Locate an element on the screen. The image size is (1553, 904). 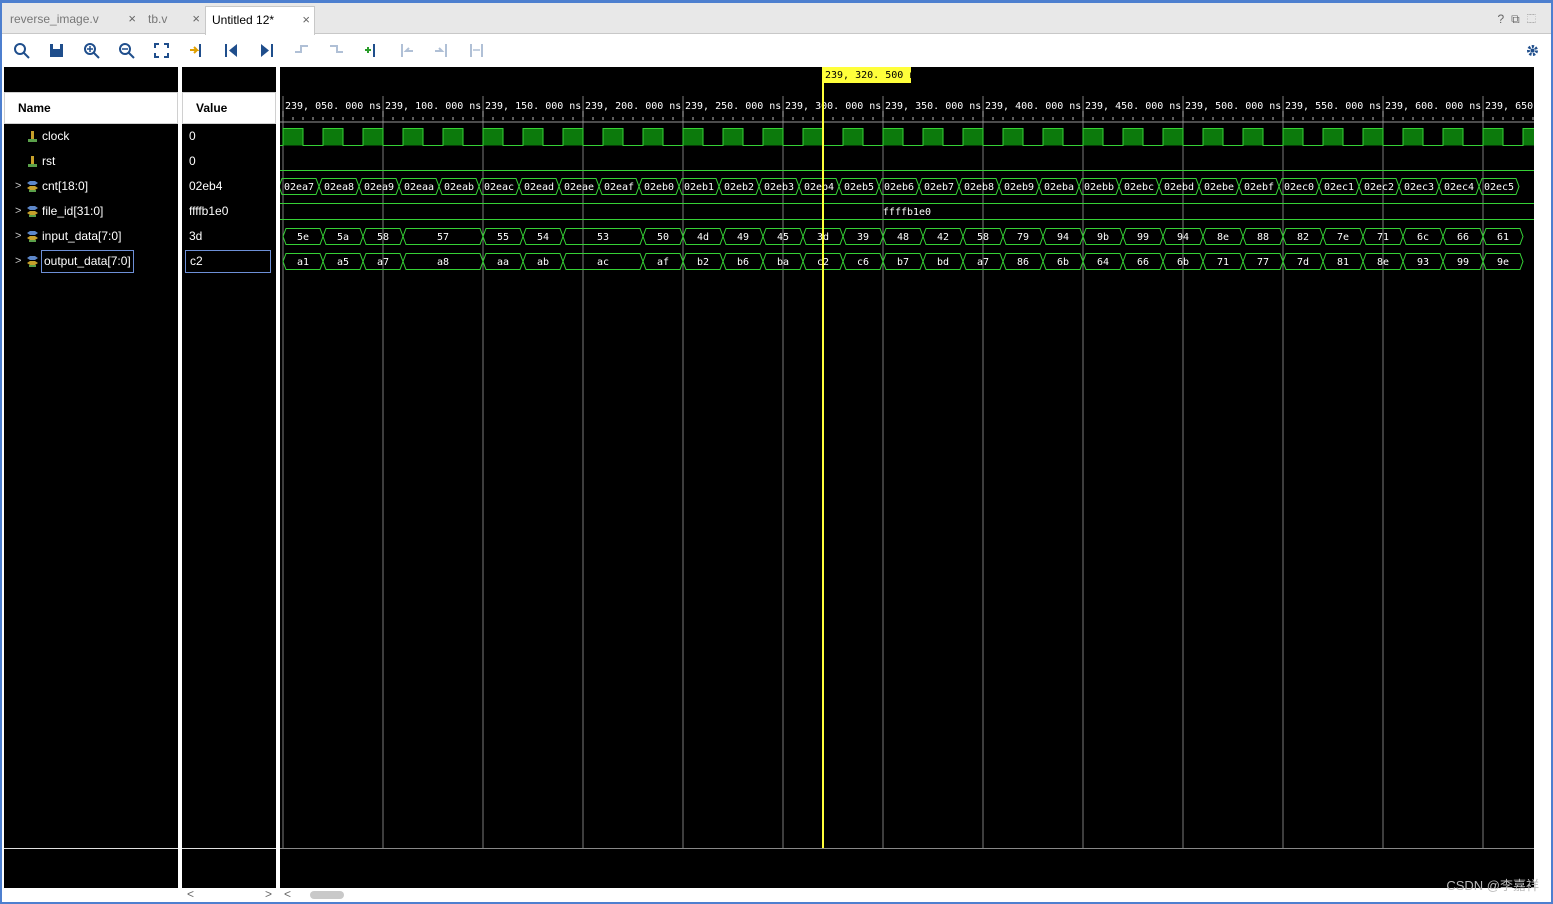
signal-row-rst: rst is located at coordinates (91, 161).